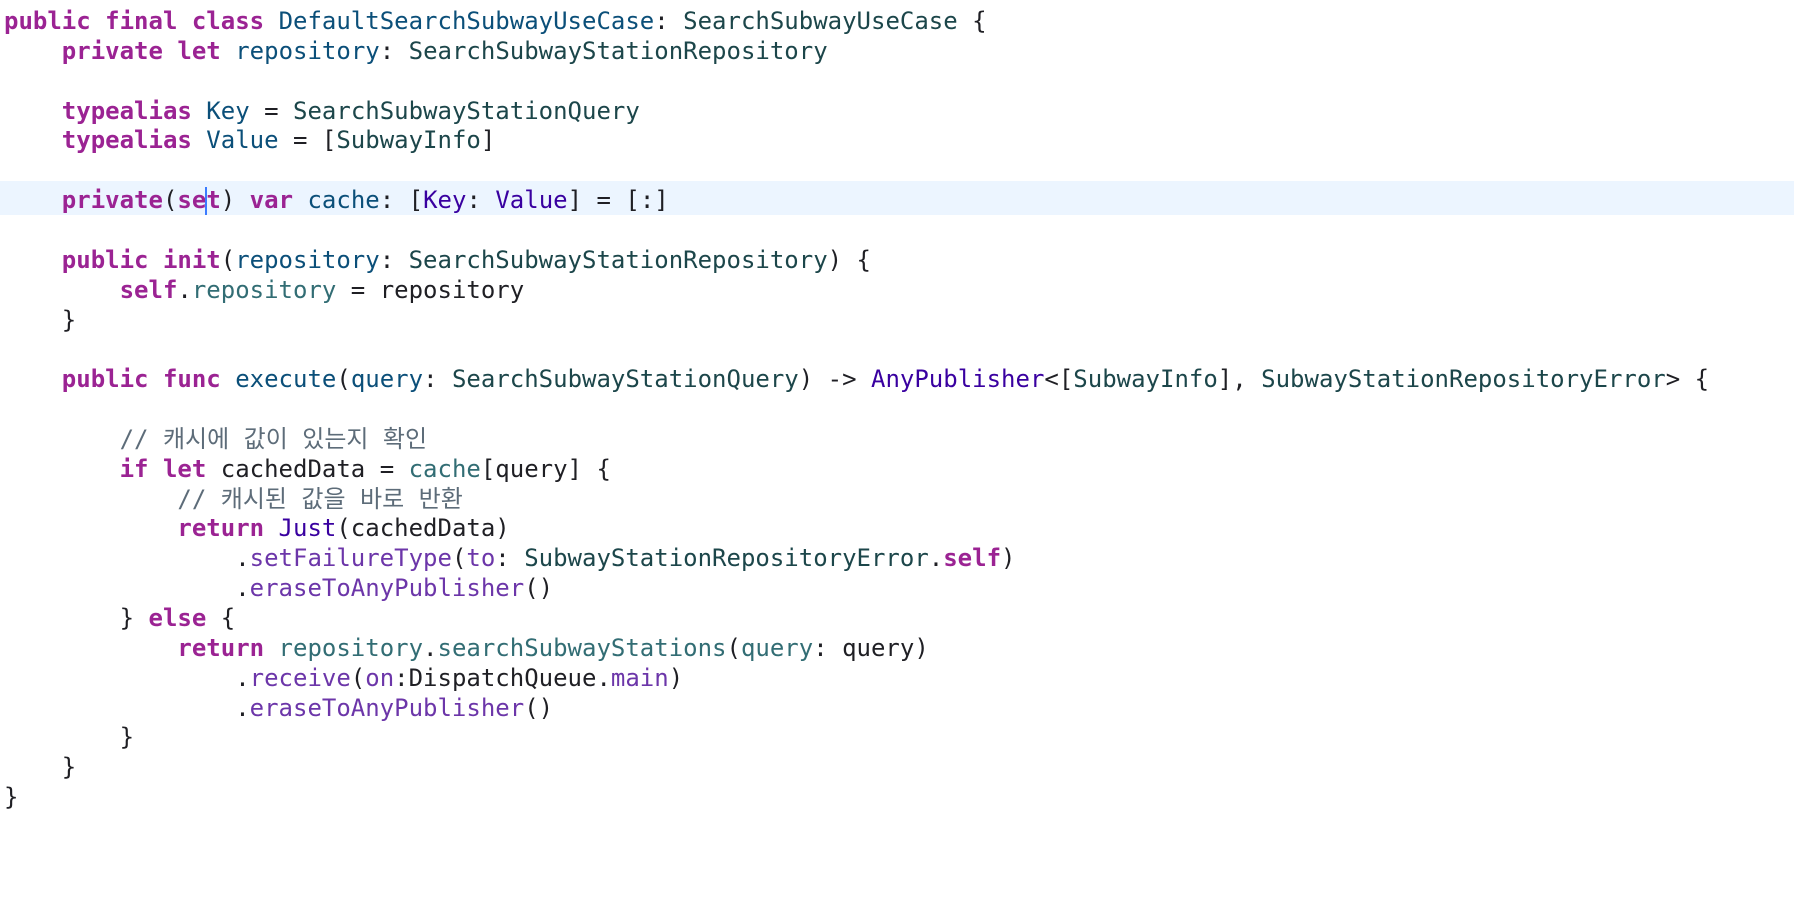 The width and height of the screenshot is (1794, 924). I want to click on code-token-kw: se, so click(192, 200).